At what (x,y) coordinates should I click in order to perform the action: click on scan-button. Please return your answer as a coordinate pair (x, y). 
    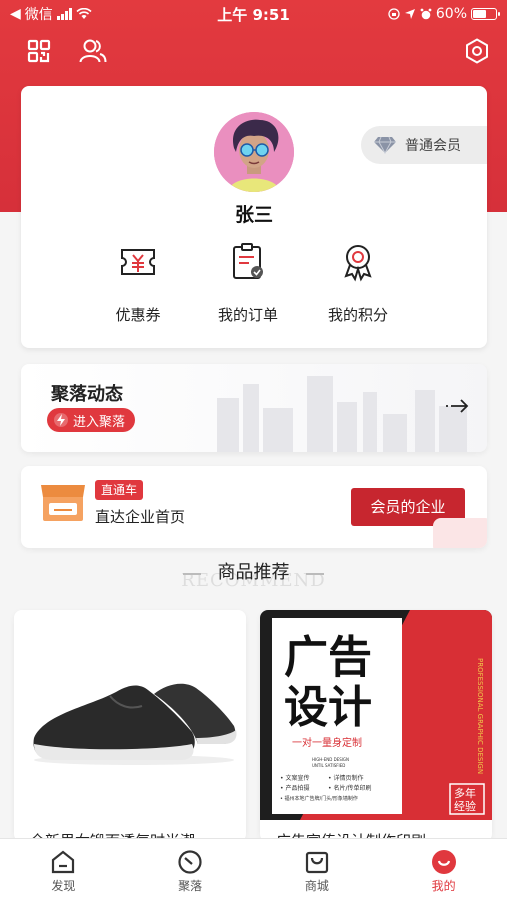
    Looking at the image, I should click on (39, 51).